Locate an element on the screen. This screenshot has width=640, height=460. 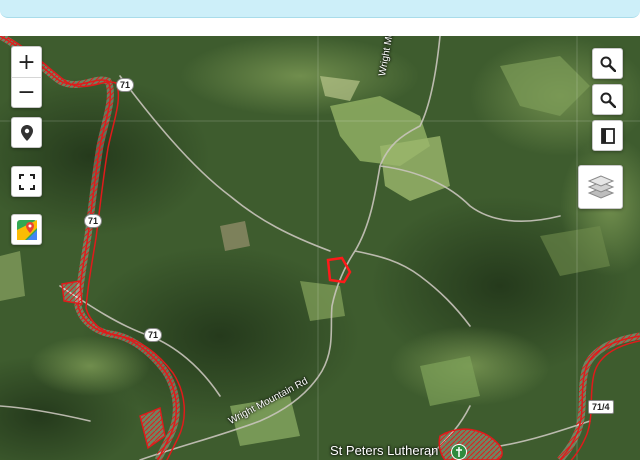
book-icon is located at coordinates (607, 135).